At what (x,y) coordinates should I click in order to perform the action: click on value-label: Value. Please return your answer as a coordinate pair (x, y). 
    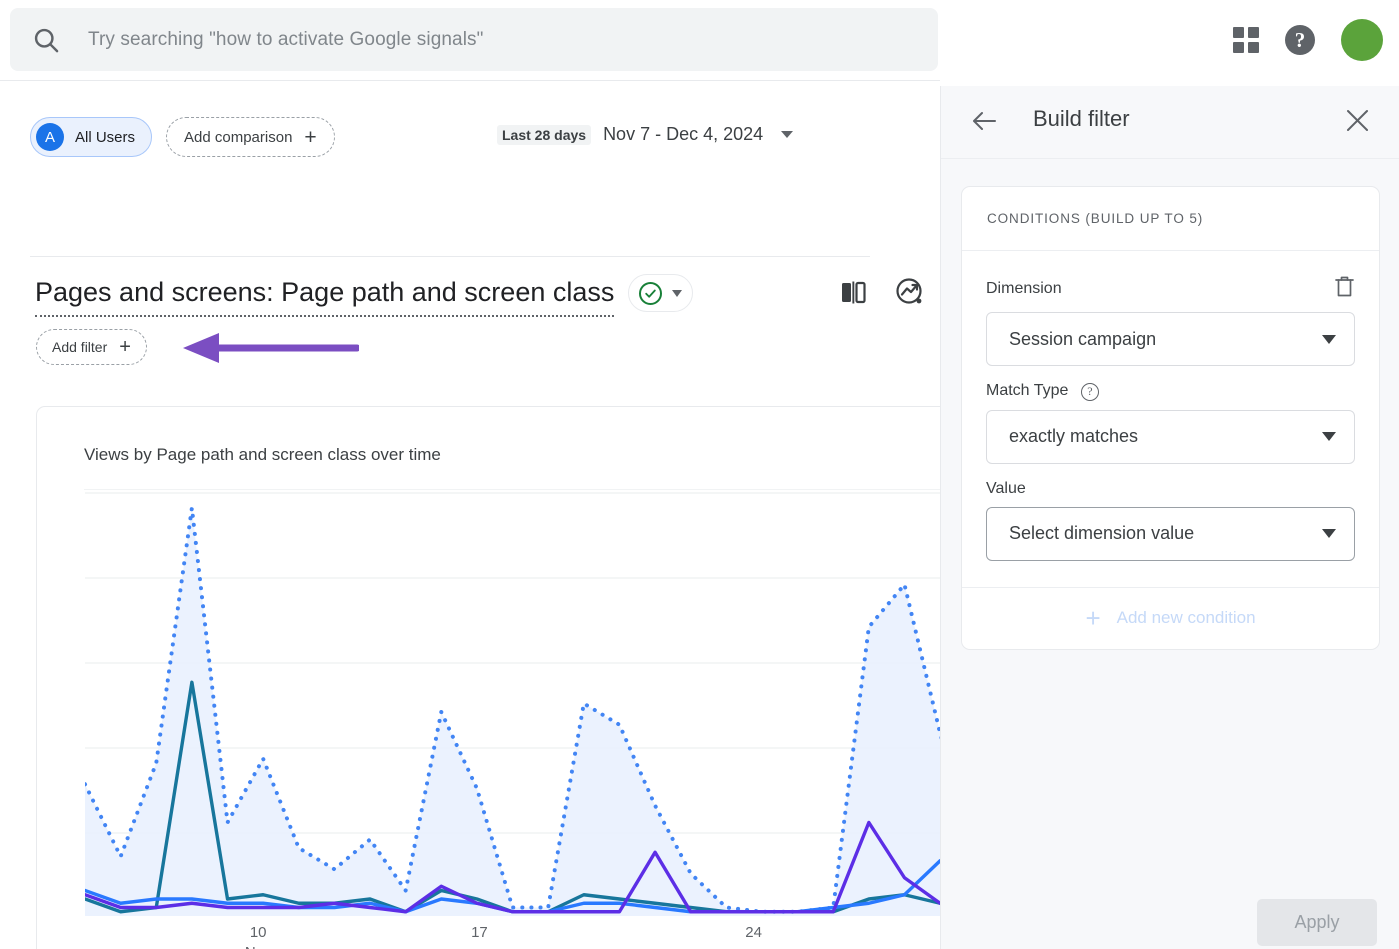
    Looking at the image, I should click on (1006, 488).